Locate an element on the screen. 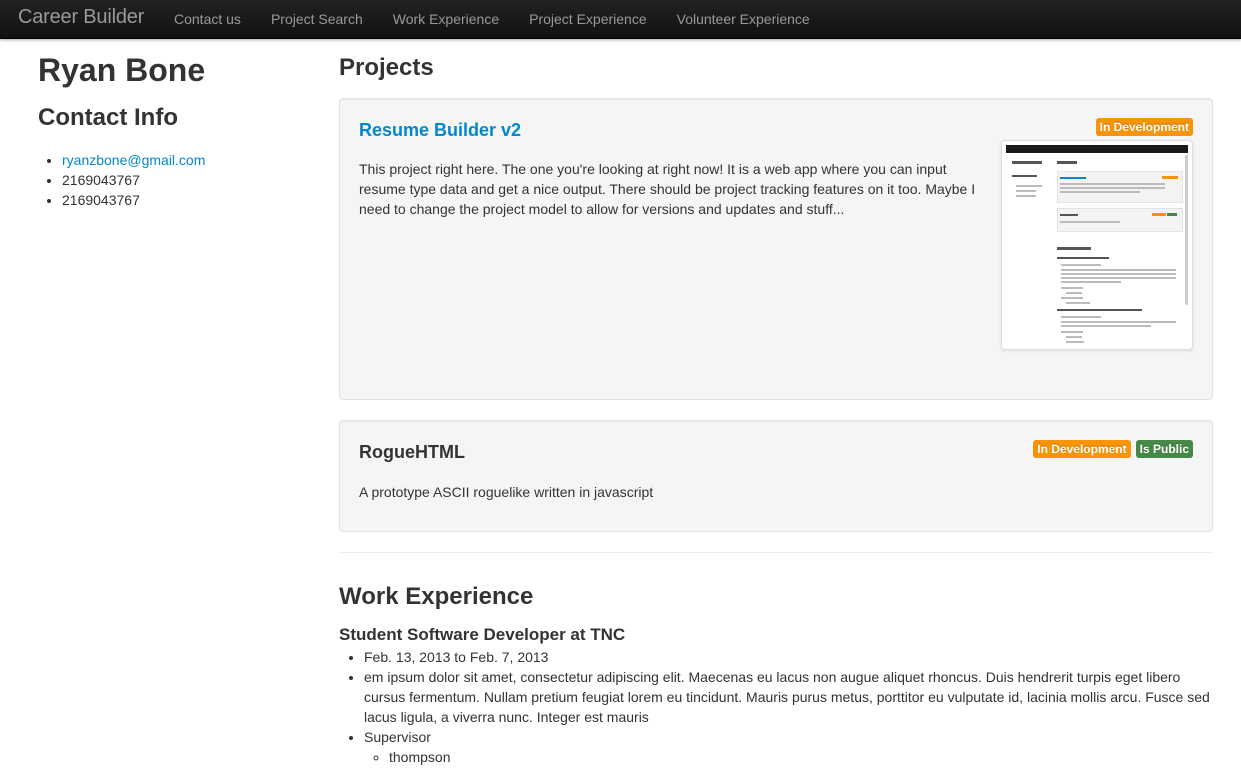  contact-item-email: ryanzbone@gmail.com is located at coordinates (180, 160).